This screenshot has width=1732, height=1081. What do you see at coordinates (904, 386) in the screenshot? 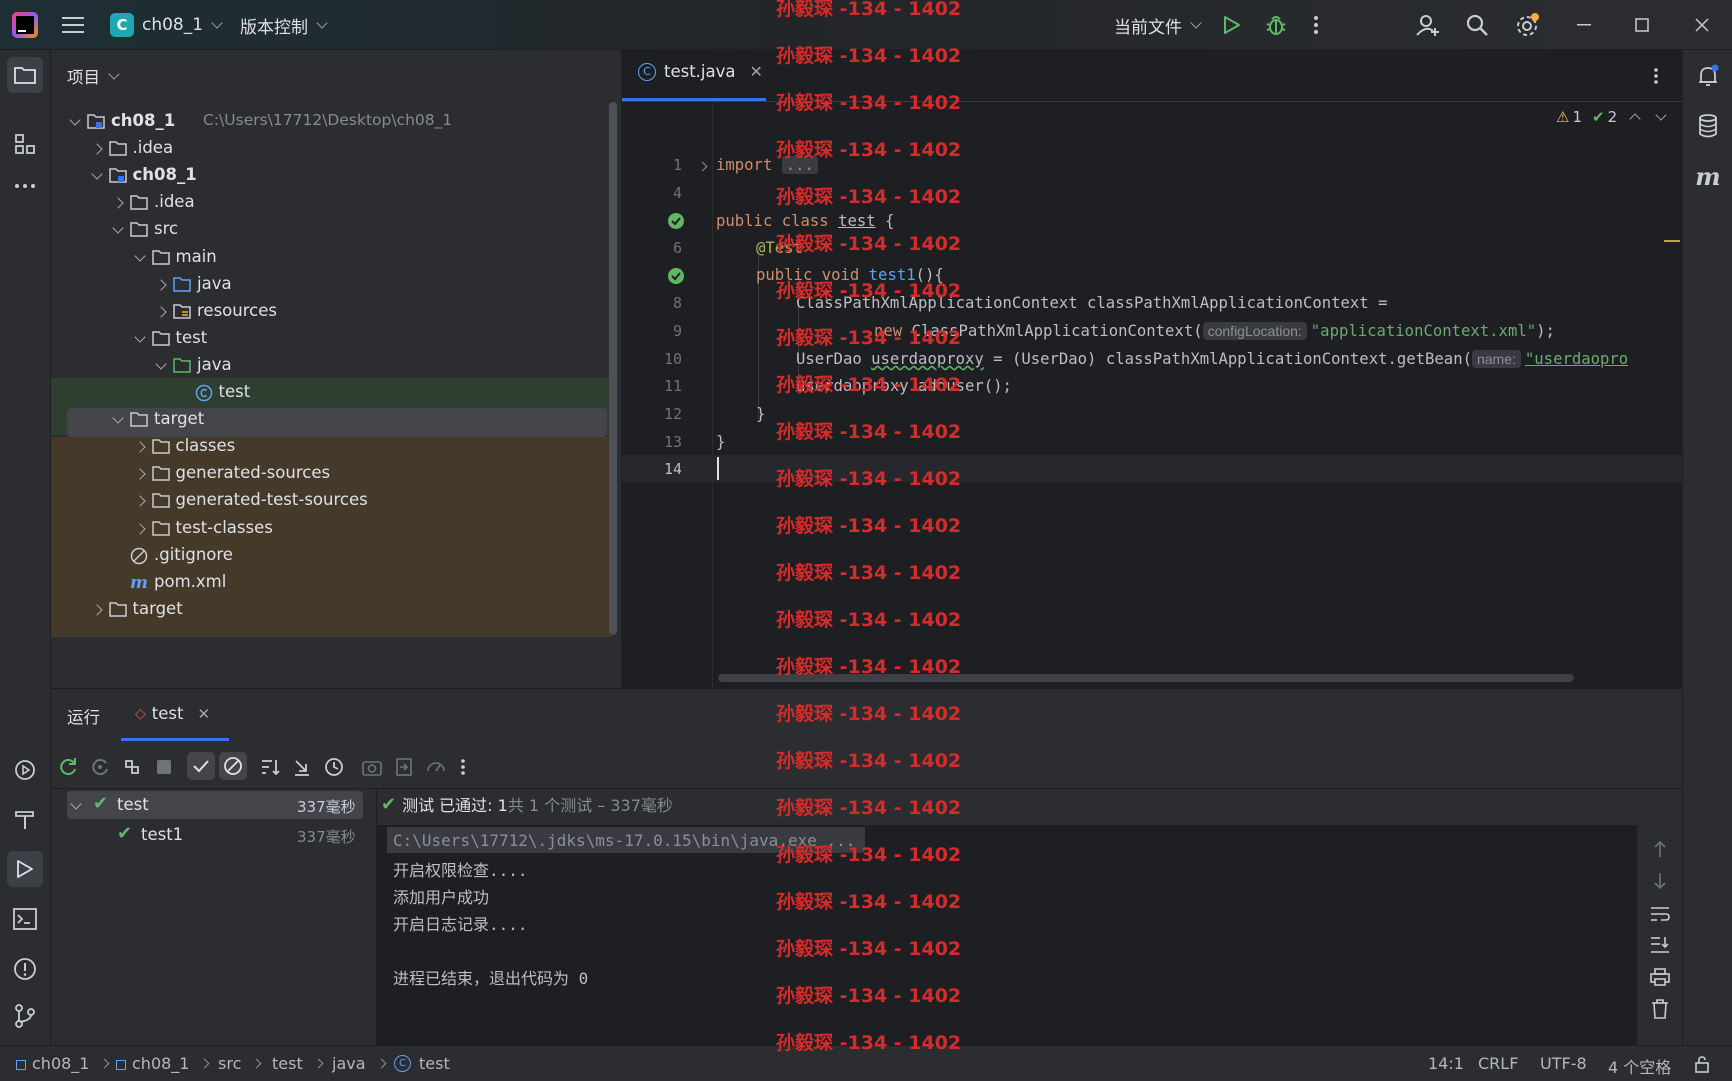
I see `code-line-11: userdaoproxy.adduser();` at bounding box center [904, 386].